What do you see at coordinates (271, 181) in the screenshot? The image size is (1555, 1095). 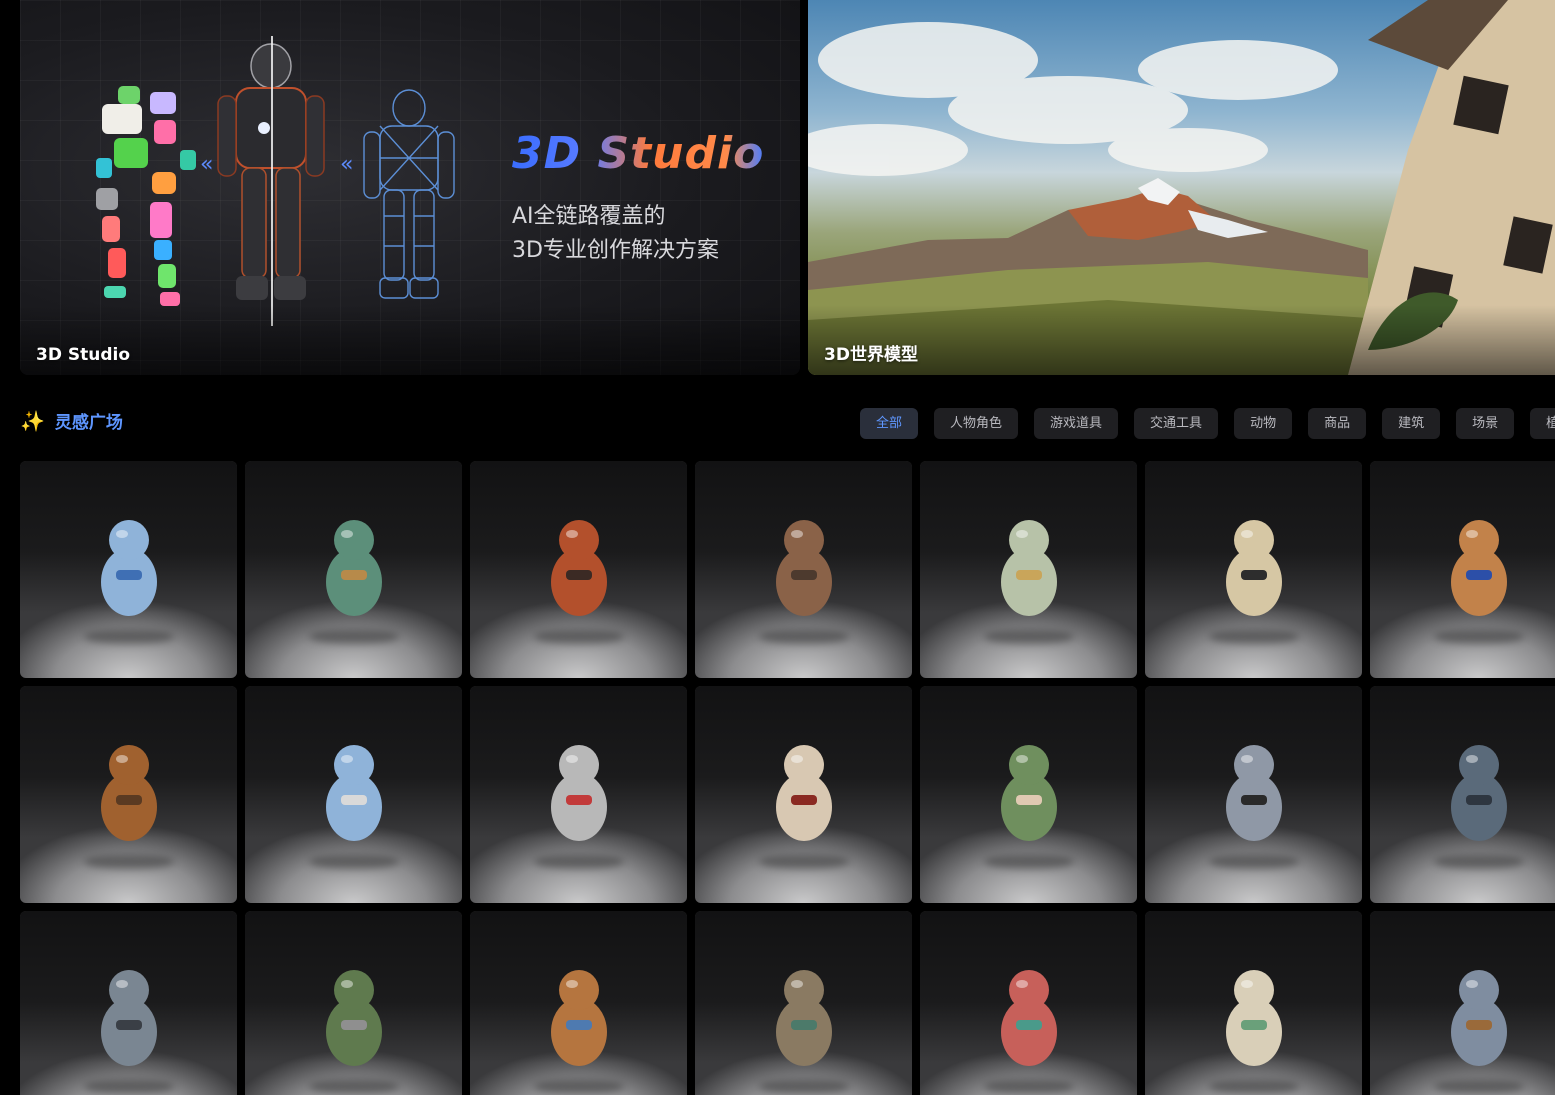 I see `textured-robot-figure` at bounding box center [271, 181].